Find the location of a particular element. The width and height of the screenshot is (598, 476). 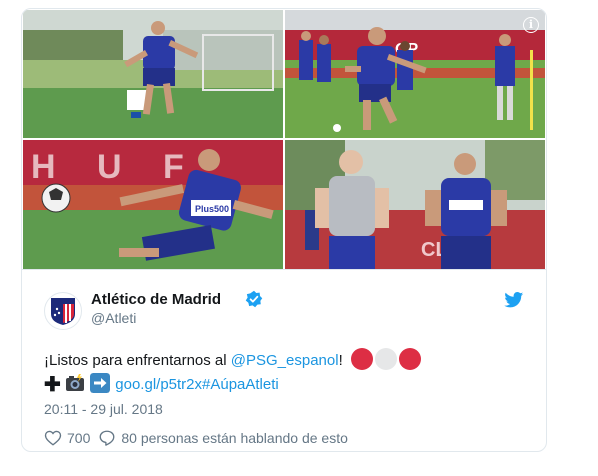

like-button: 700 is located at coordinates (67, 438).